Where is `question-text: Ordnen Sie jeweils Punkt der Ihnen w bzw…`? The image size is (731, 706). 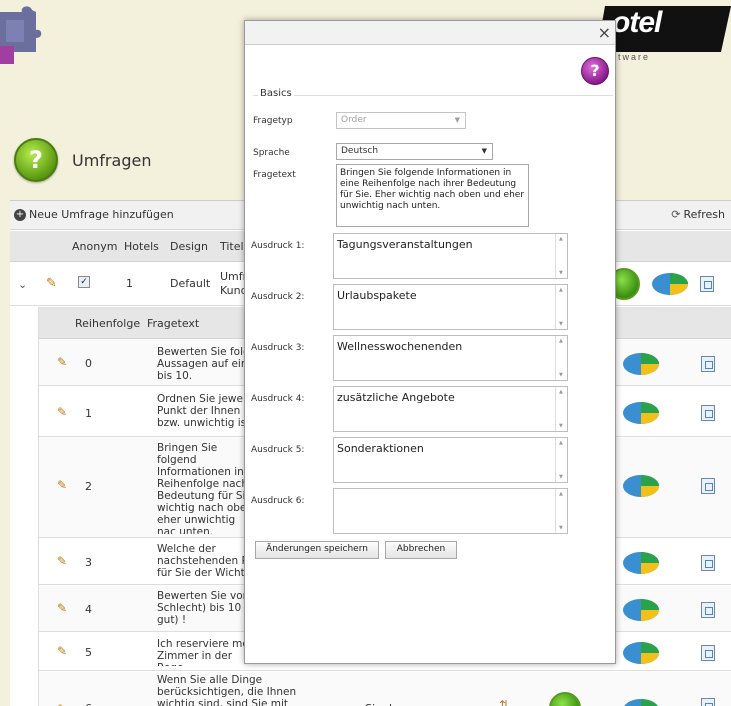 question-text: Ordnen Sie jeweils Punkt der Ihnen w bzw… is located at coordinates (206, 411).